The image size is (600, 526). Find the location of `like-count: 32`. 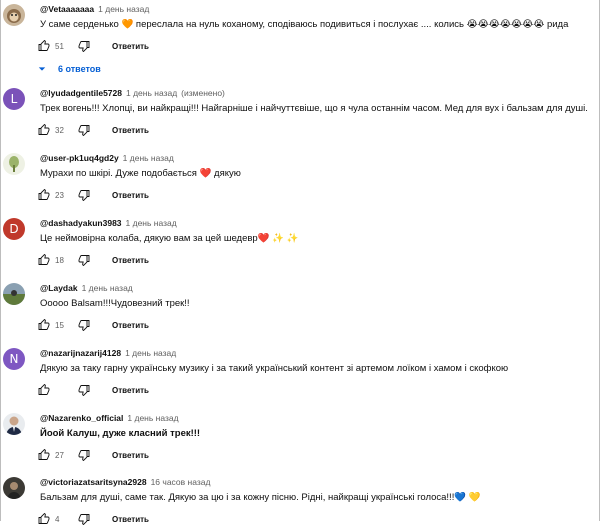

like-count: 32 is located at coordinates (59, 130).